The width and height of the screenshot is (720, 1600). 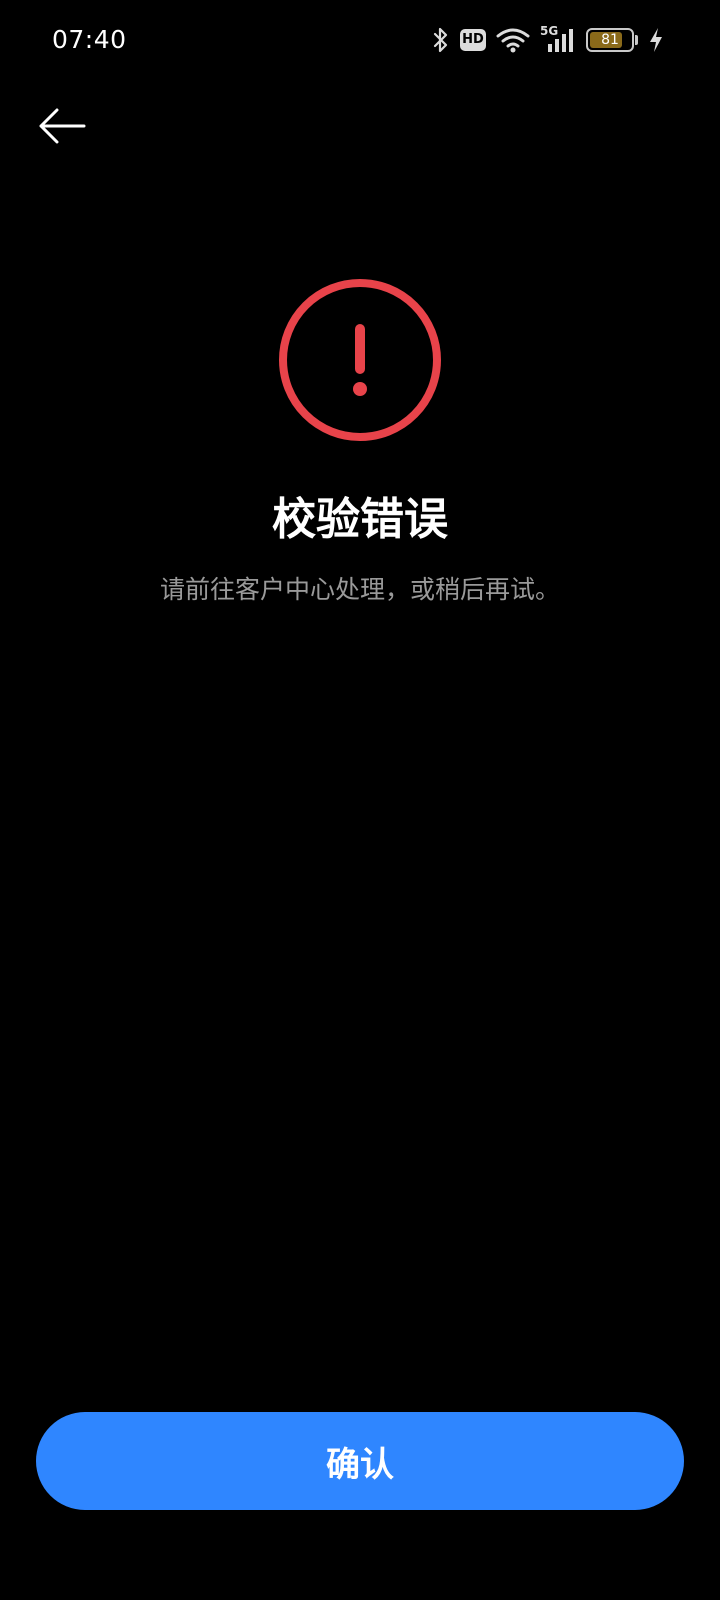 What do you see at coordinates (656, 40) in the screenshot?
I see `charging-icon` at bounding box center [656, 40].